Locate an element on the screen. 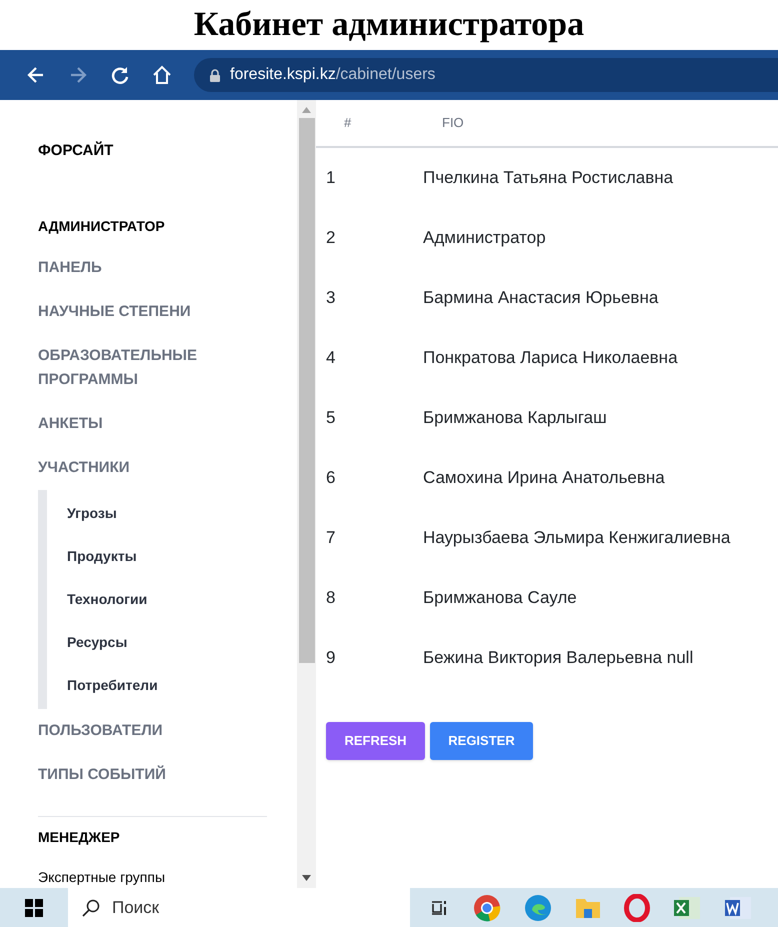 The height and width of the screenshot is (927, 778). sidebar-link: АНКЕТЫ is located at coordinates (133, 424).